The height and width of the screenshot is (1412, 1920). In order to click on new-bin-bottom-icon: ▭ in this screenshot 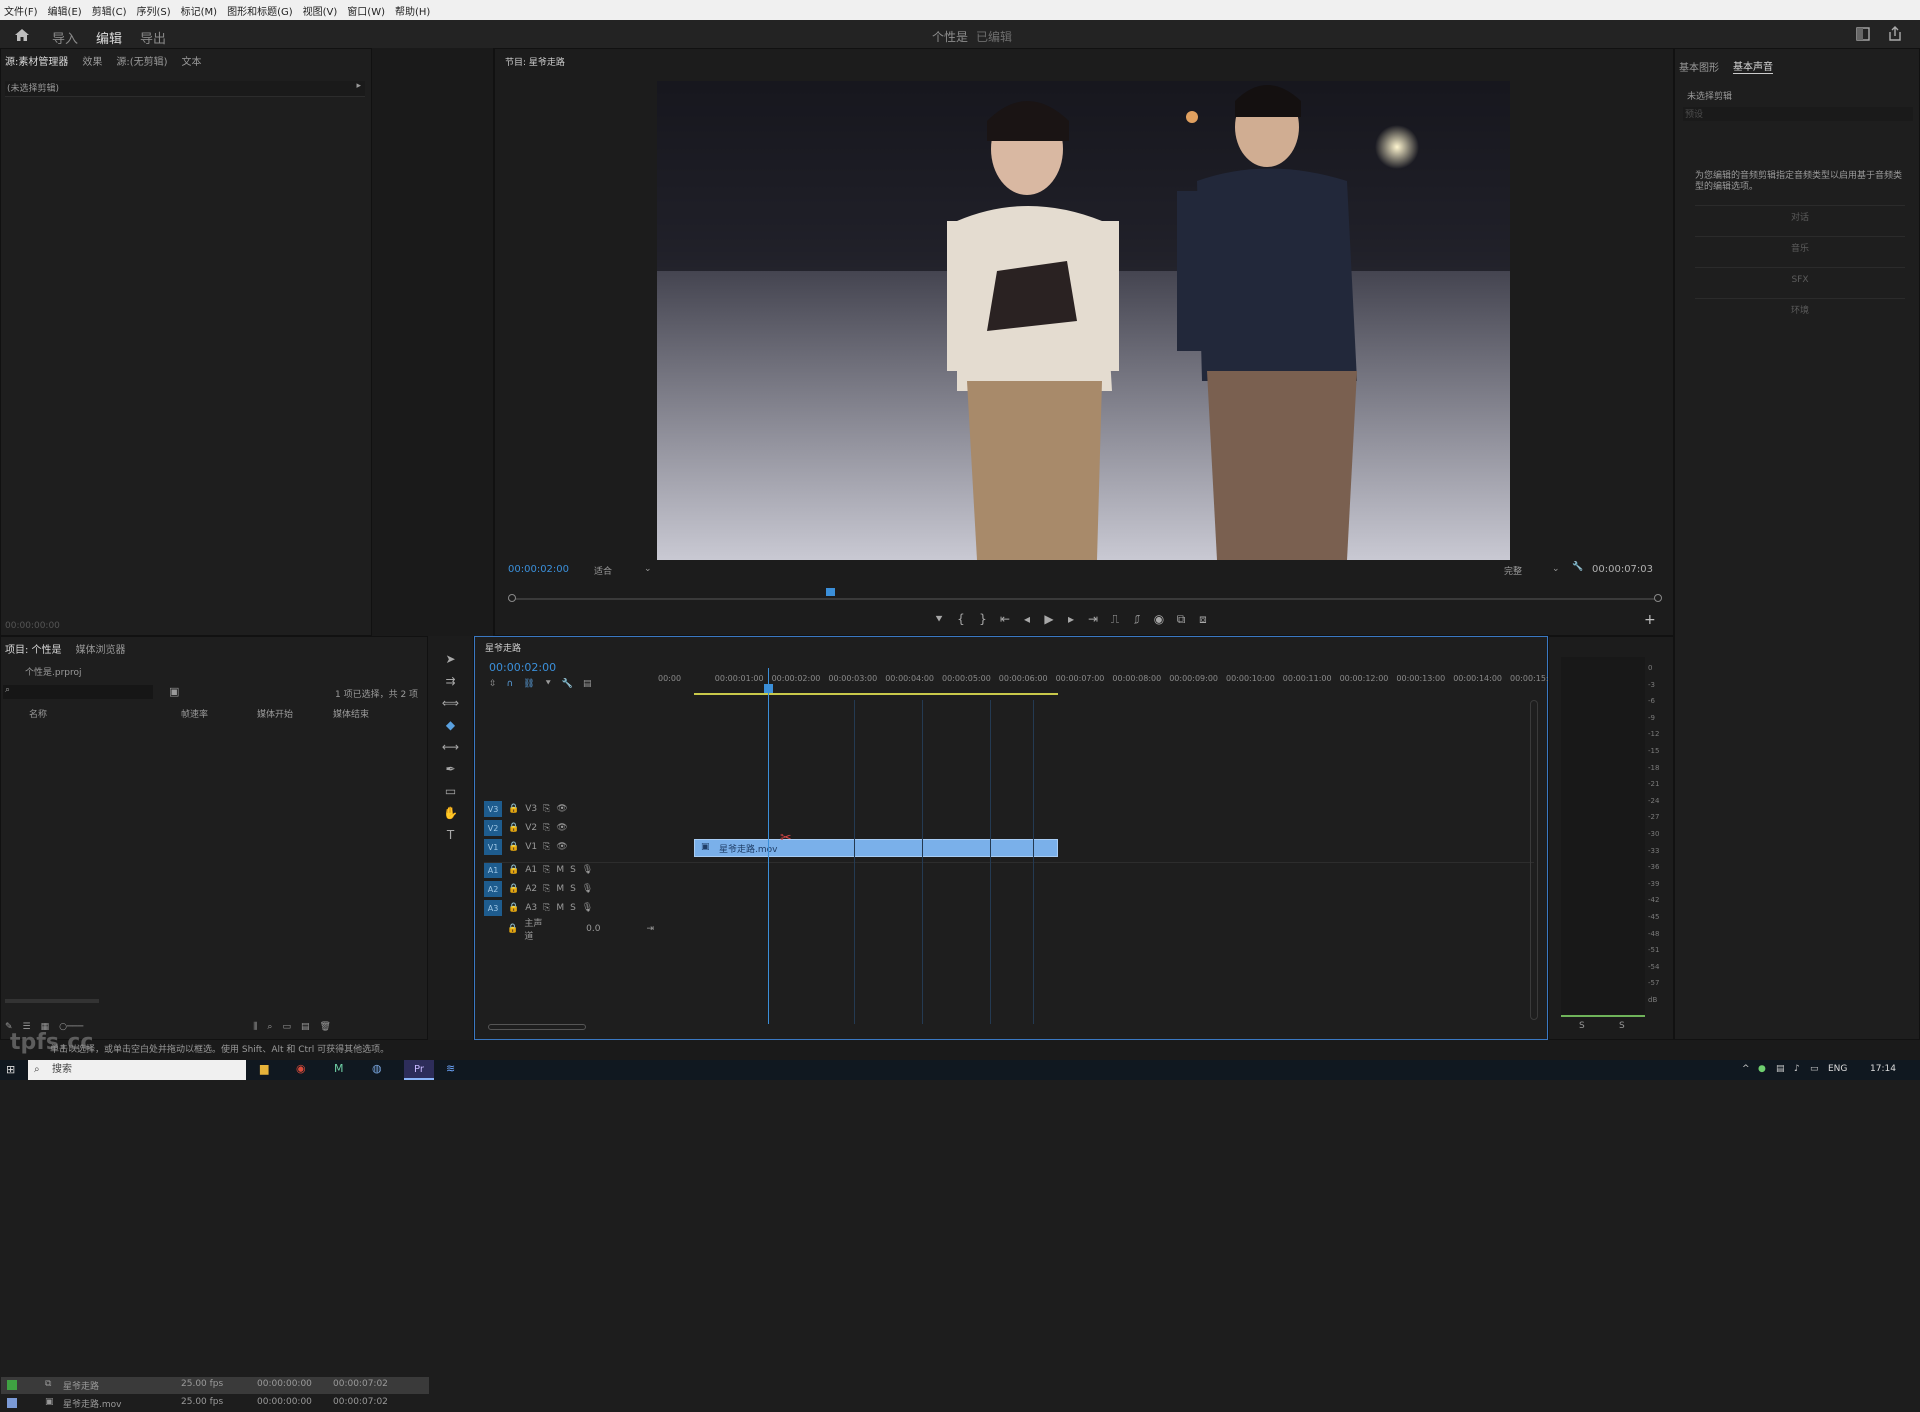, I will do `click(286, 1027)`.